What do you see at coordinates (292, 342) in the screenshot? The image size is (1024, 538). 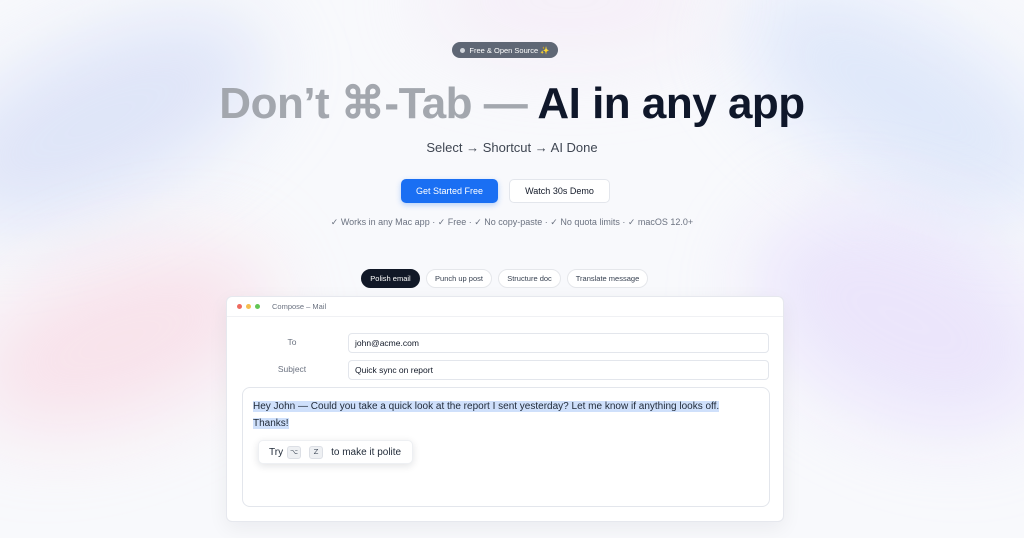 I see `to-label: To` at bounding box center [292, 342].